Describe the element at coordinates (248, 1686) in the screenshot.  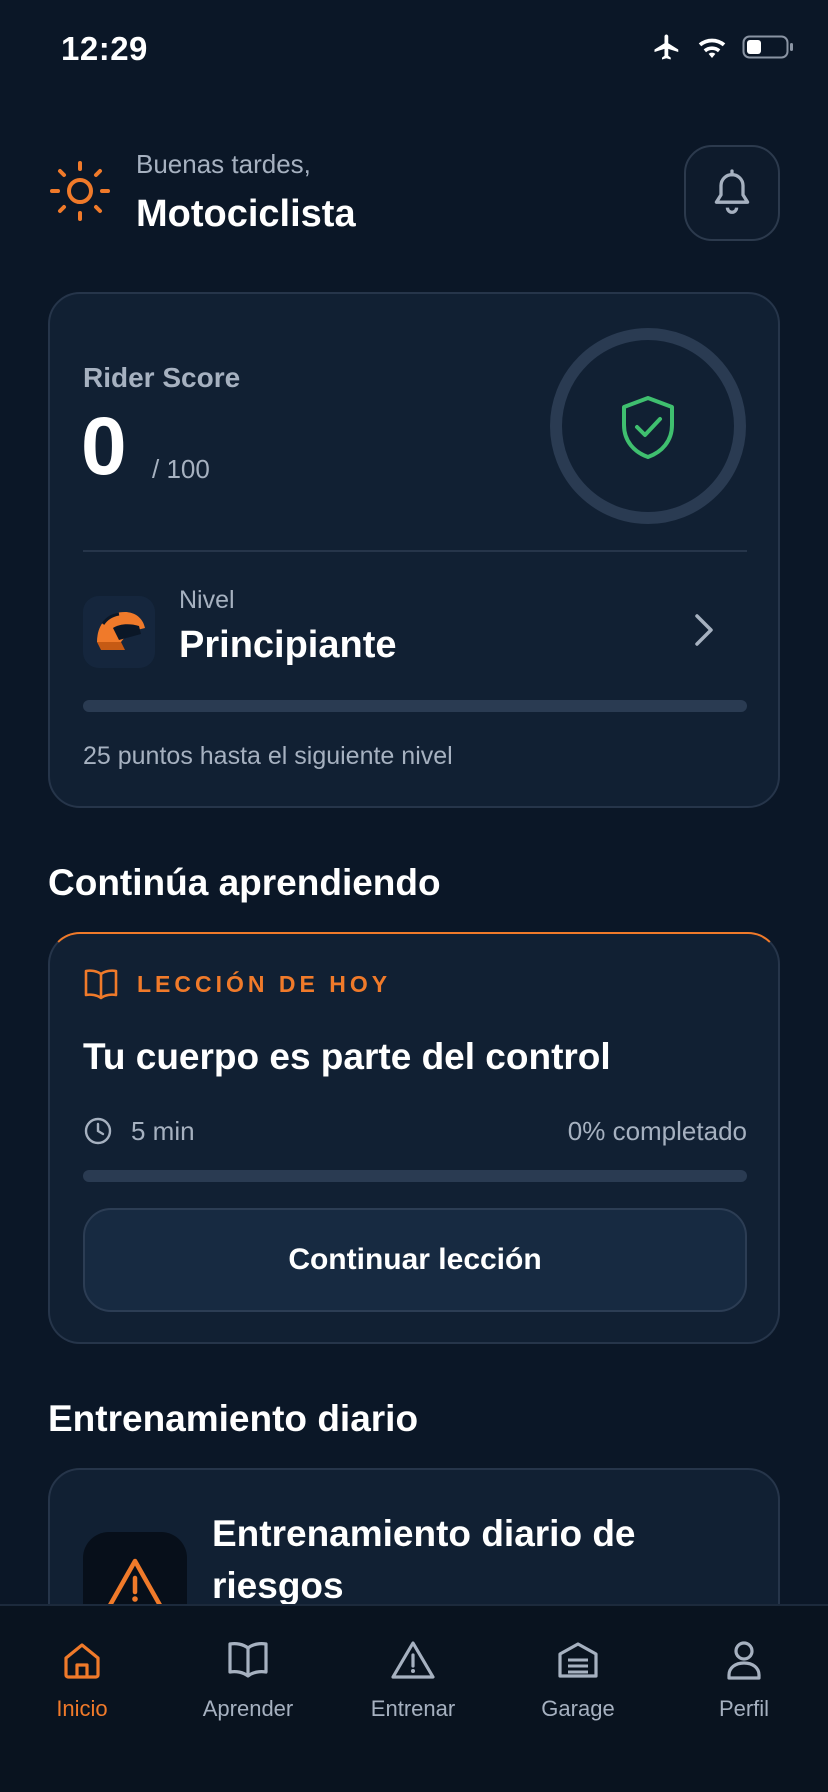
I see `tab-aprender: Aprender` at that location.